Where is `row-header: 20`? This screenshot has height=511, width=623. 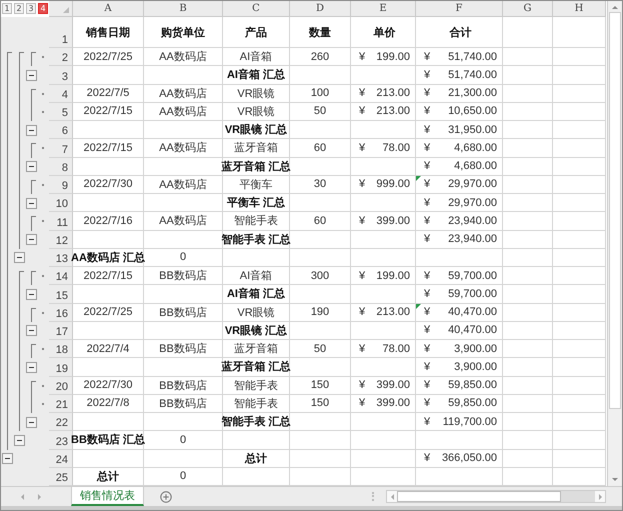
row-header: 20 is located at coordinates (61, 385).